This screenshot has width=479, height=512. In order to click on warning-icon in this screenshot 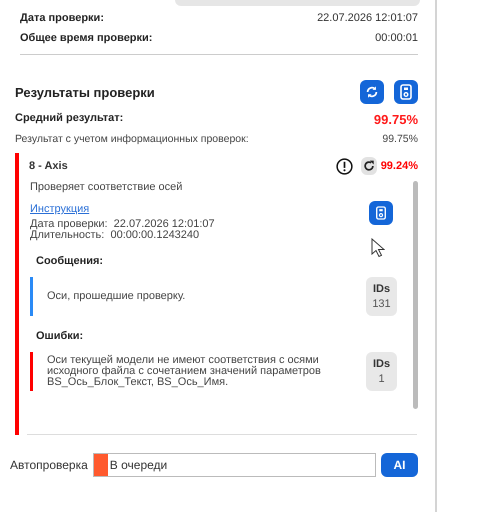, I will do `click(344, 166)`.